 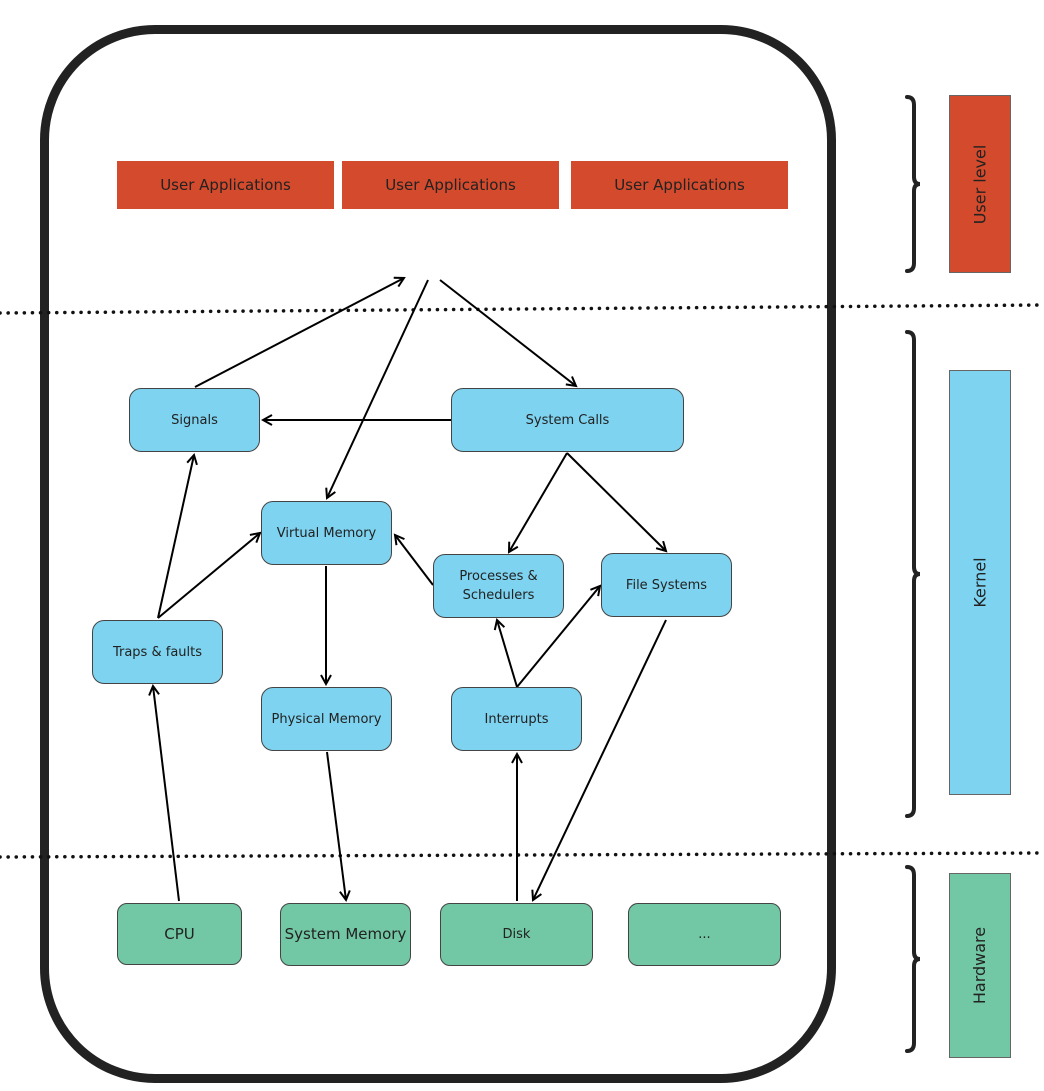 What do you see at coordinates (666, 585) in the screenshot?
I see `file-systems-node: File Systems` at bounding box center [666, 585].